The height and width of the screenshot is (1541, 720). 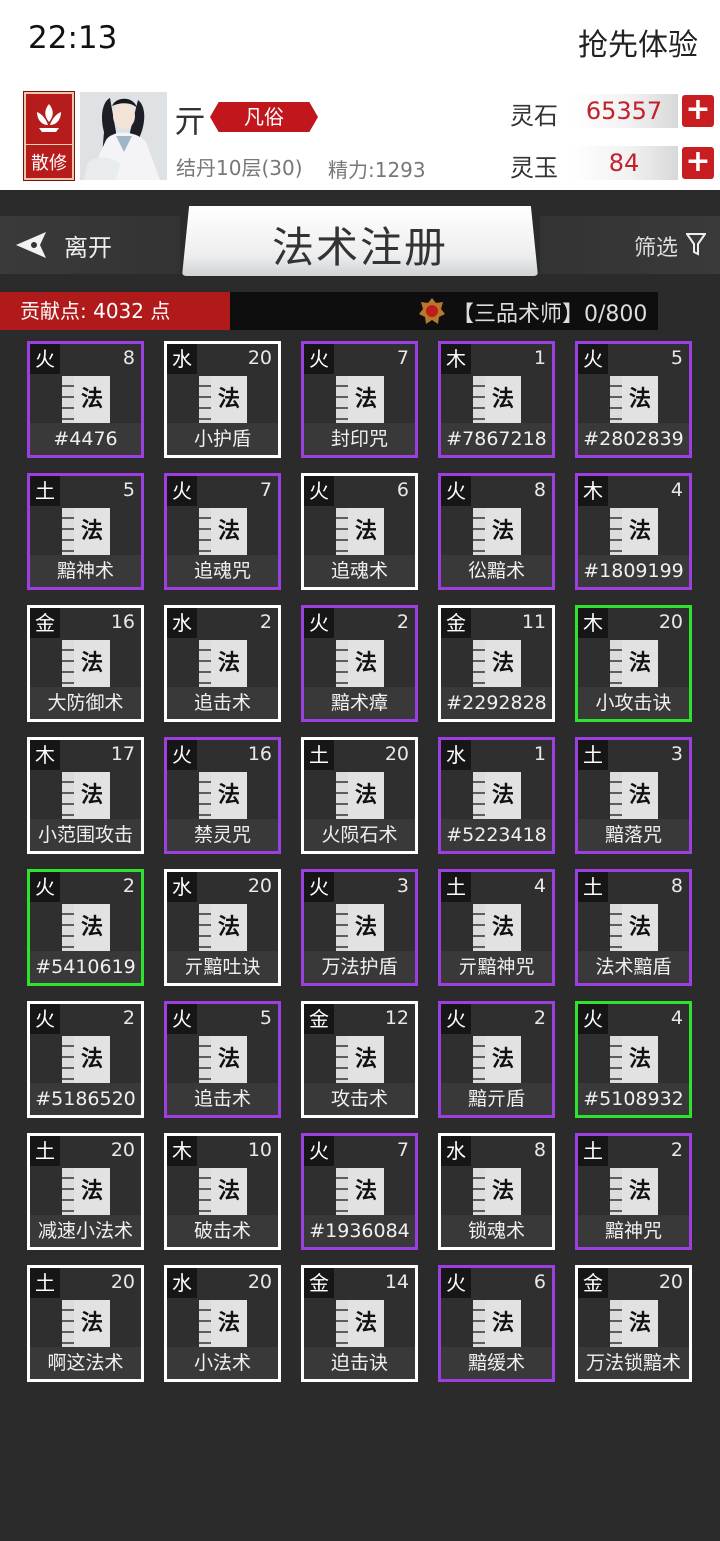 What do you see at coordinates (359, 663) in the screenshot?
I see `spell-card: 火 2 法黯术瘴` at bounding box center [359, 663].